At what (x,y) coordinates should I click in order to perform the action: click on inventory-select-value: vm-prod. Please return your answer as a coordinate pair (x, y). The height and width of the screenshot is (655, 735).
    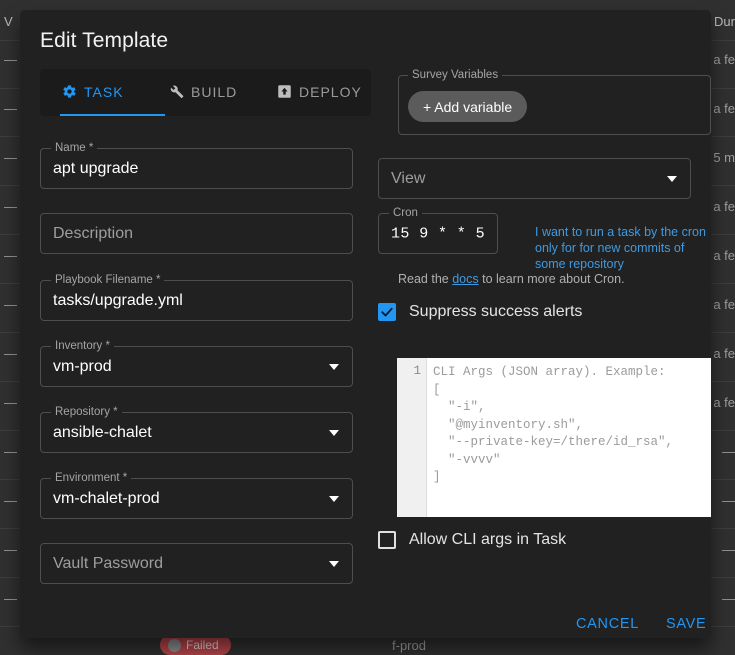
    Looking at the image, I should click on (82, 367).